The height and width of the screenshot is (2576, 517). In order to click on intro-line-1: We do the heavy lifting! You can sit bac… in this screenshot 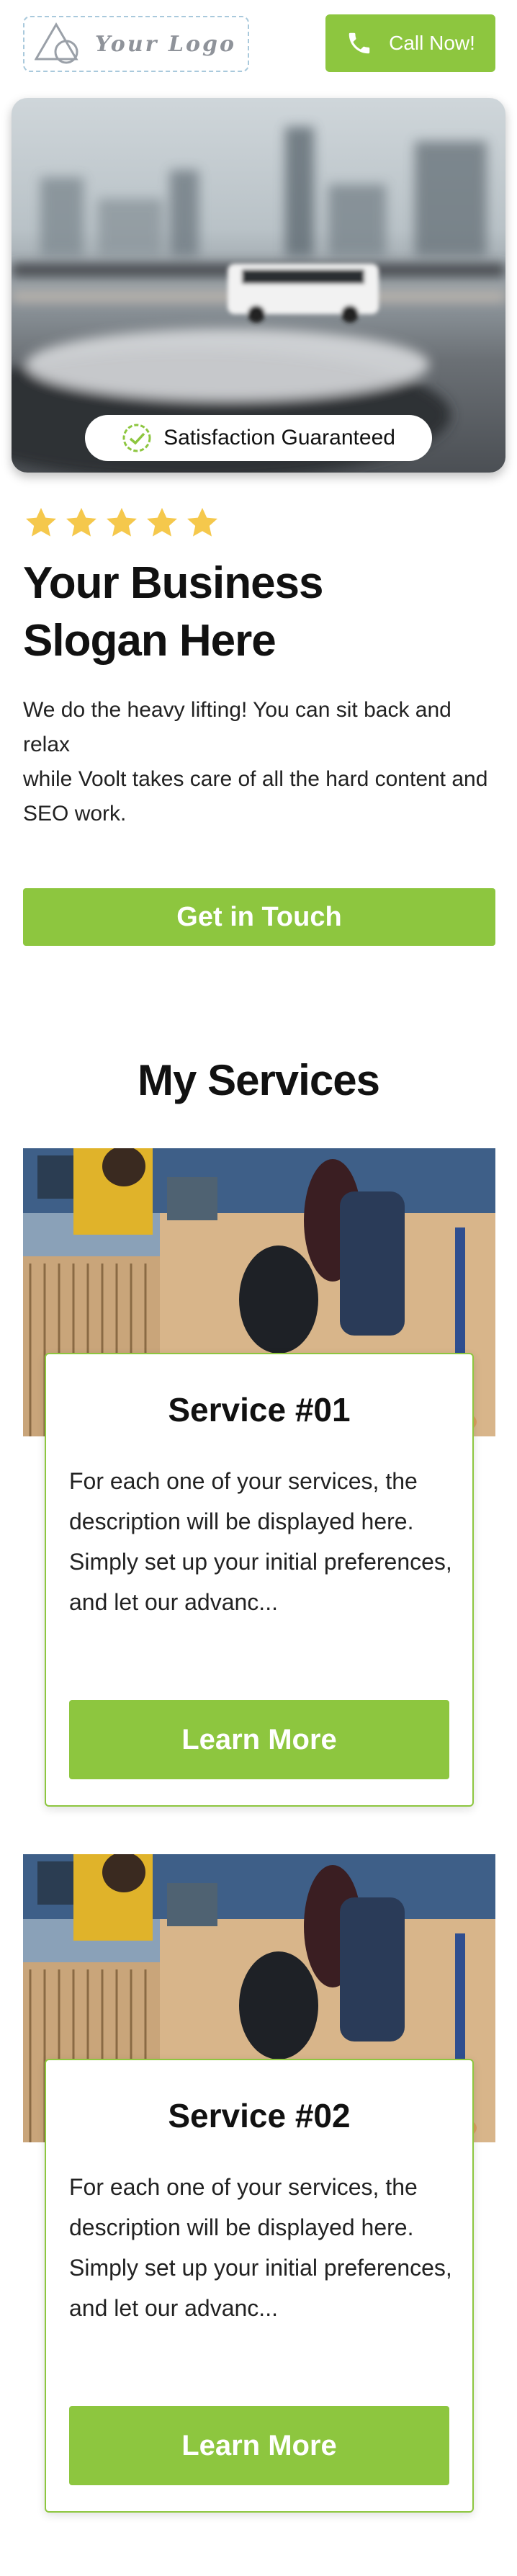, I will do `click(237, 727)`.